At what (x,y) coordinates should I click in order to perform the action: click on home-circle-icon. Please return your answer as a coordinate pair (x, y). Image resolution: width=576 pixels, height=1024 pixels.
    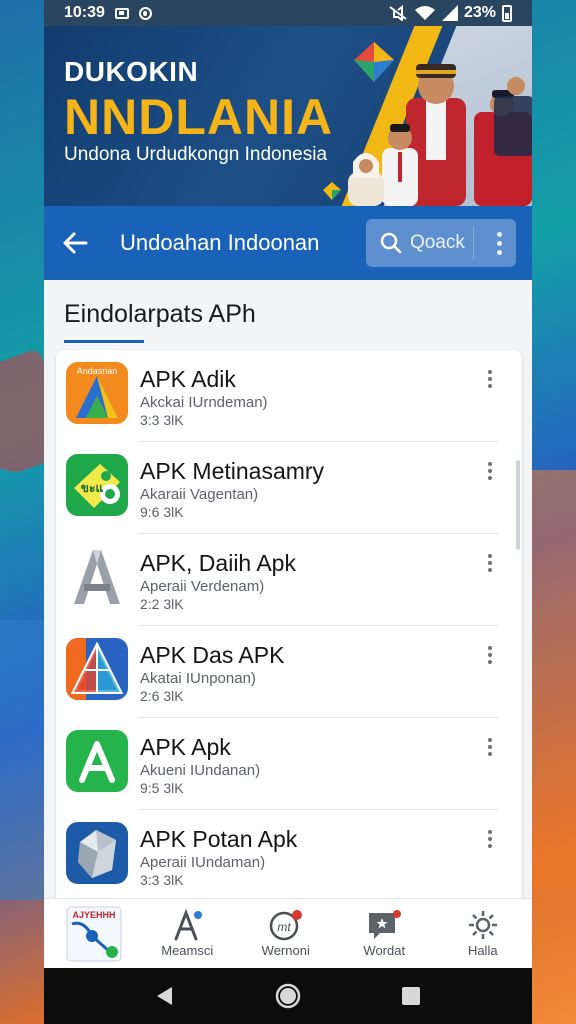
    Looking at the image, I should click on (288, 996).